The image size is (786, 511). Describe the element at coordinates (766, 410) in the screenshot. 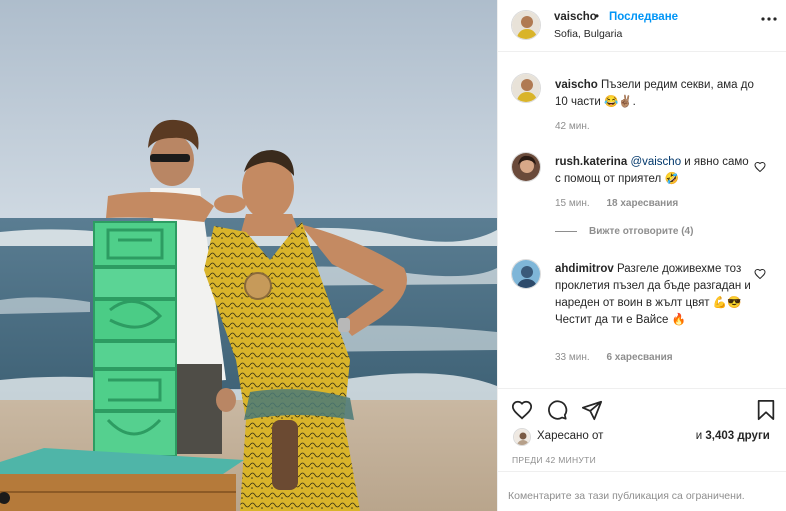

I see `bookmark-icon` at that location.